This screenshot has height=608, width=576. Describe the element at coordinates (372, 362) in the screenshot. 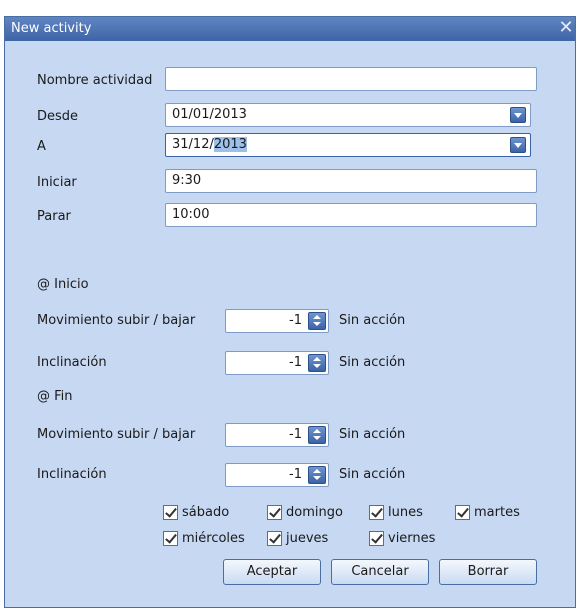

I see `inicio-inclinacion-status: Sin acción` at that location.